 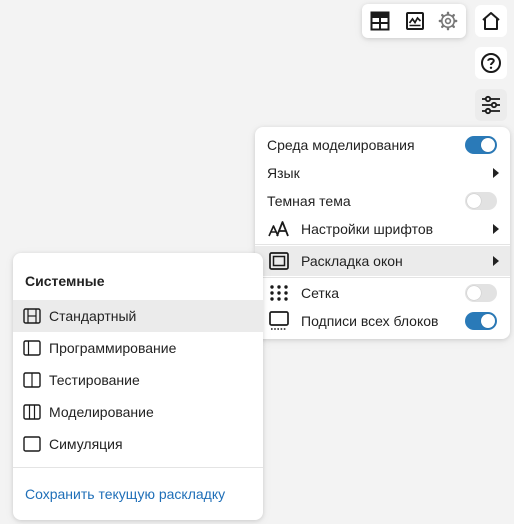 I want to click on home-icon, so click(x=491, y=21).